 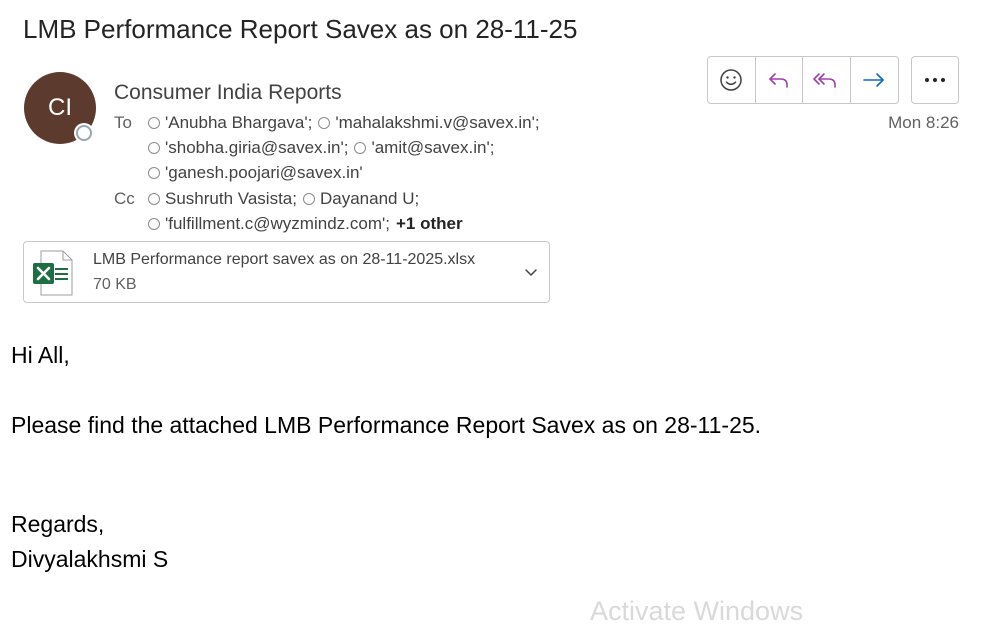 I want to click on chevron-down-icon, so click(x=531, y=272).